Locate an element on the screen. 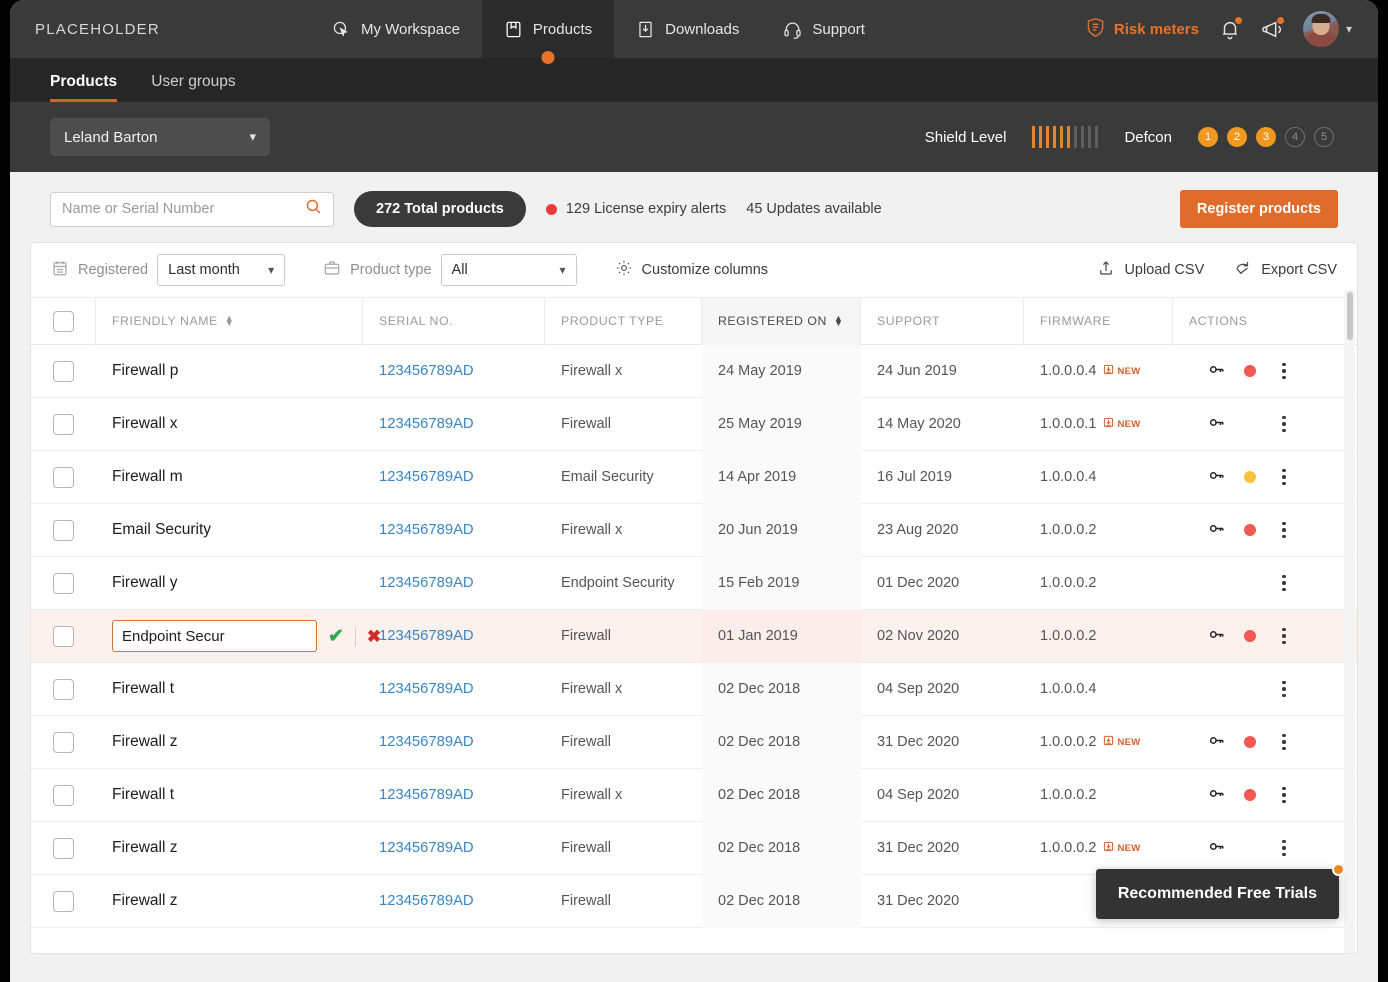  defcon-level-1: 1 is located at coordinates (1208, 137).